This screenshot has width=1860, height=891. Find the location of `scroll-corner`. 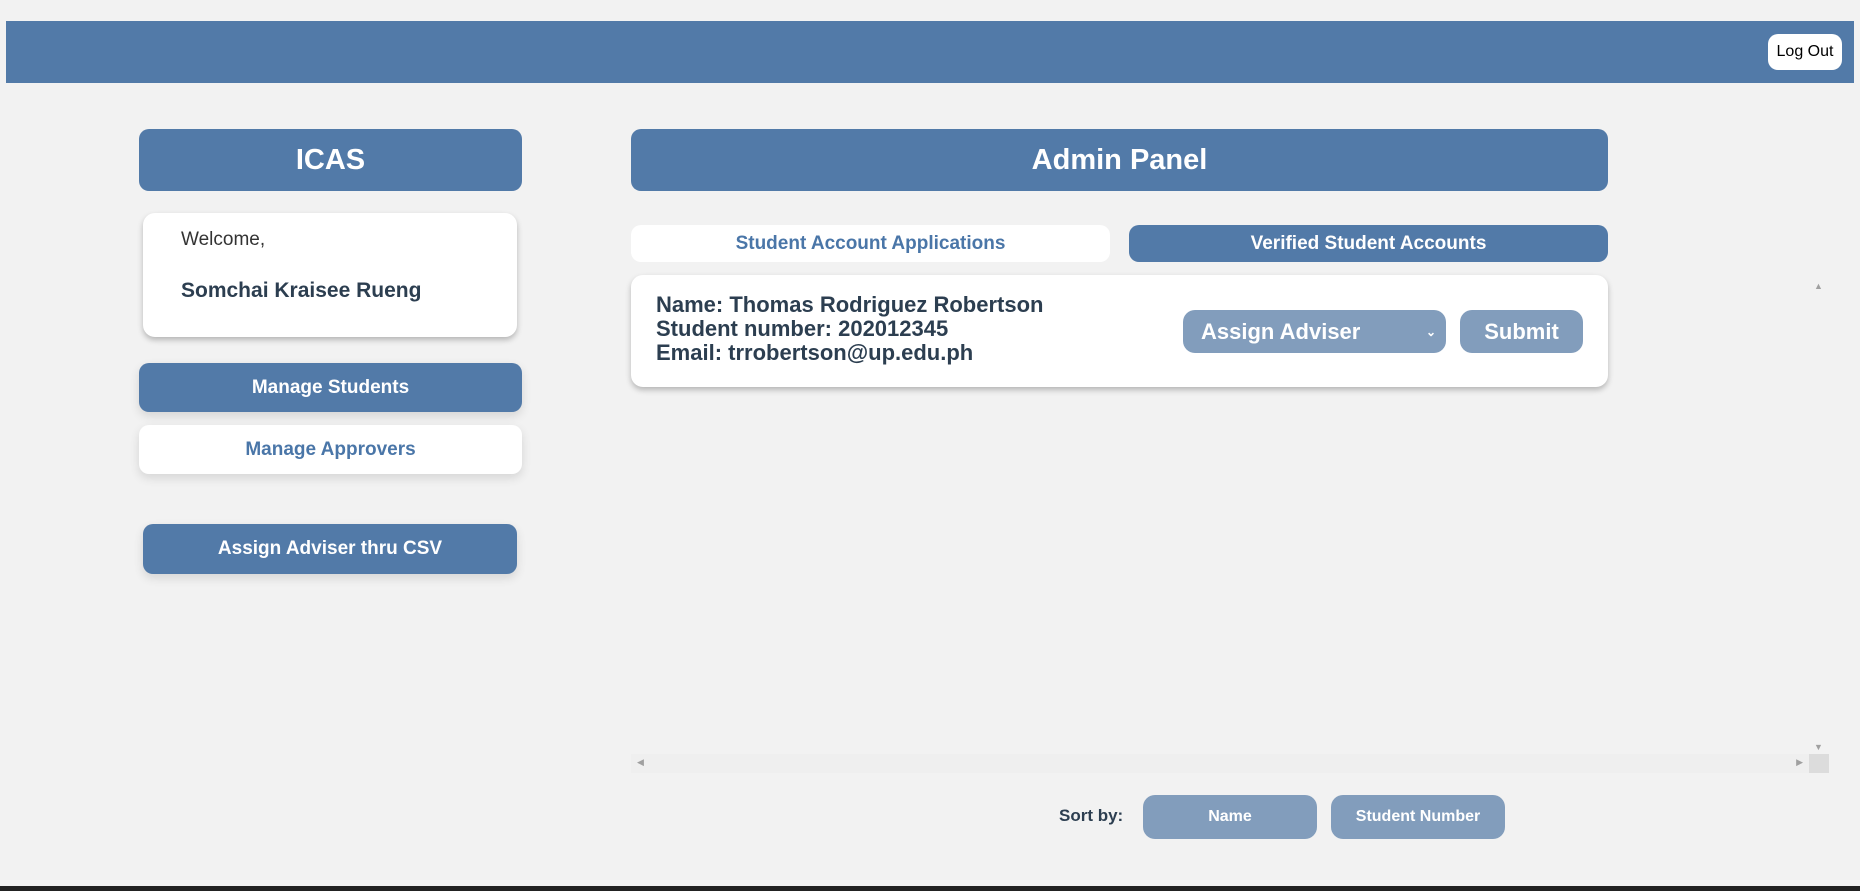

scroll-corner is located at coordinates (1819, 763).